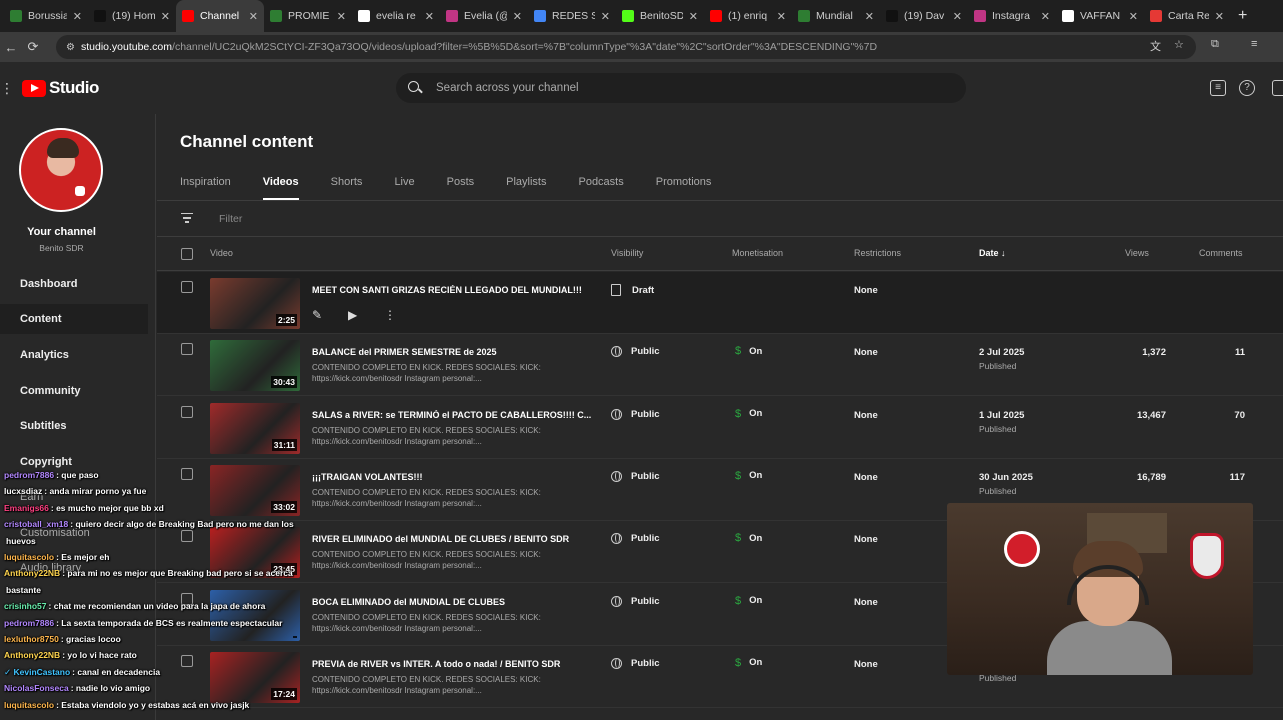 This screenshot has width=1283, height=720. What do you see at coordinates (572, 16) in the screenshot?
I see `browser-tab: REDES S ✕` at bounding box center [572, 16].